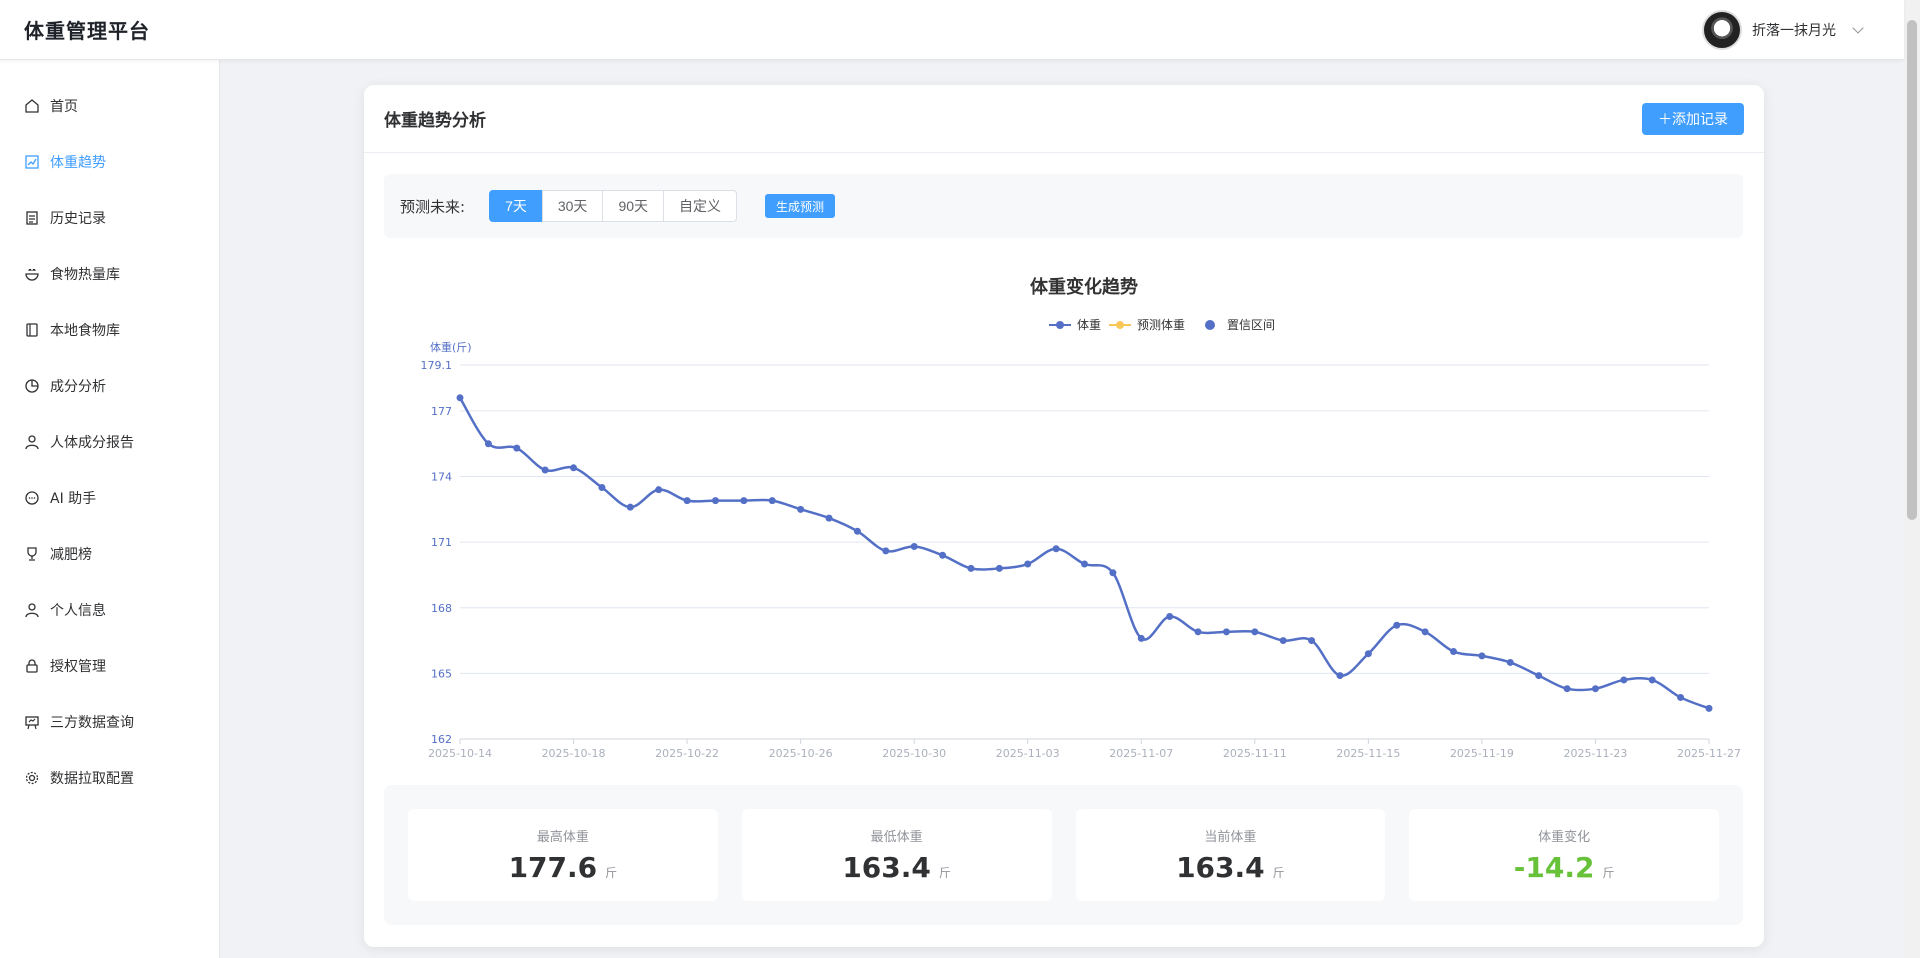 This screenshot has height=958, width=1920. Describe the element at coordinates (32, 666) in the screenshot. I see `lock-icon` at that location.